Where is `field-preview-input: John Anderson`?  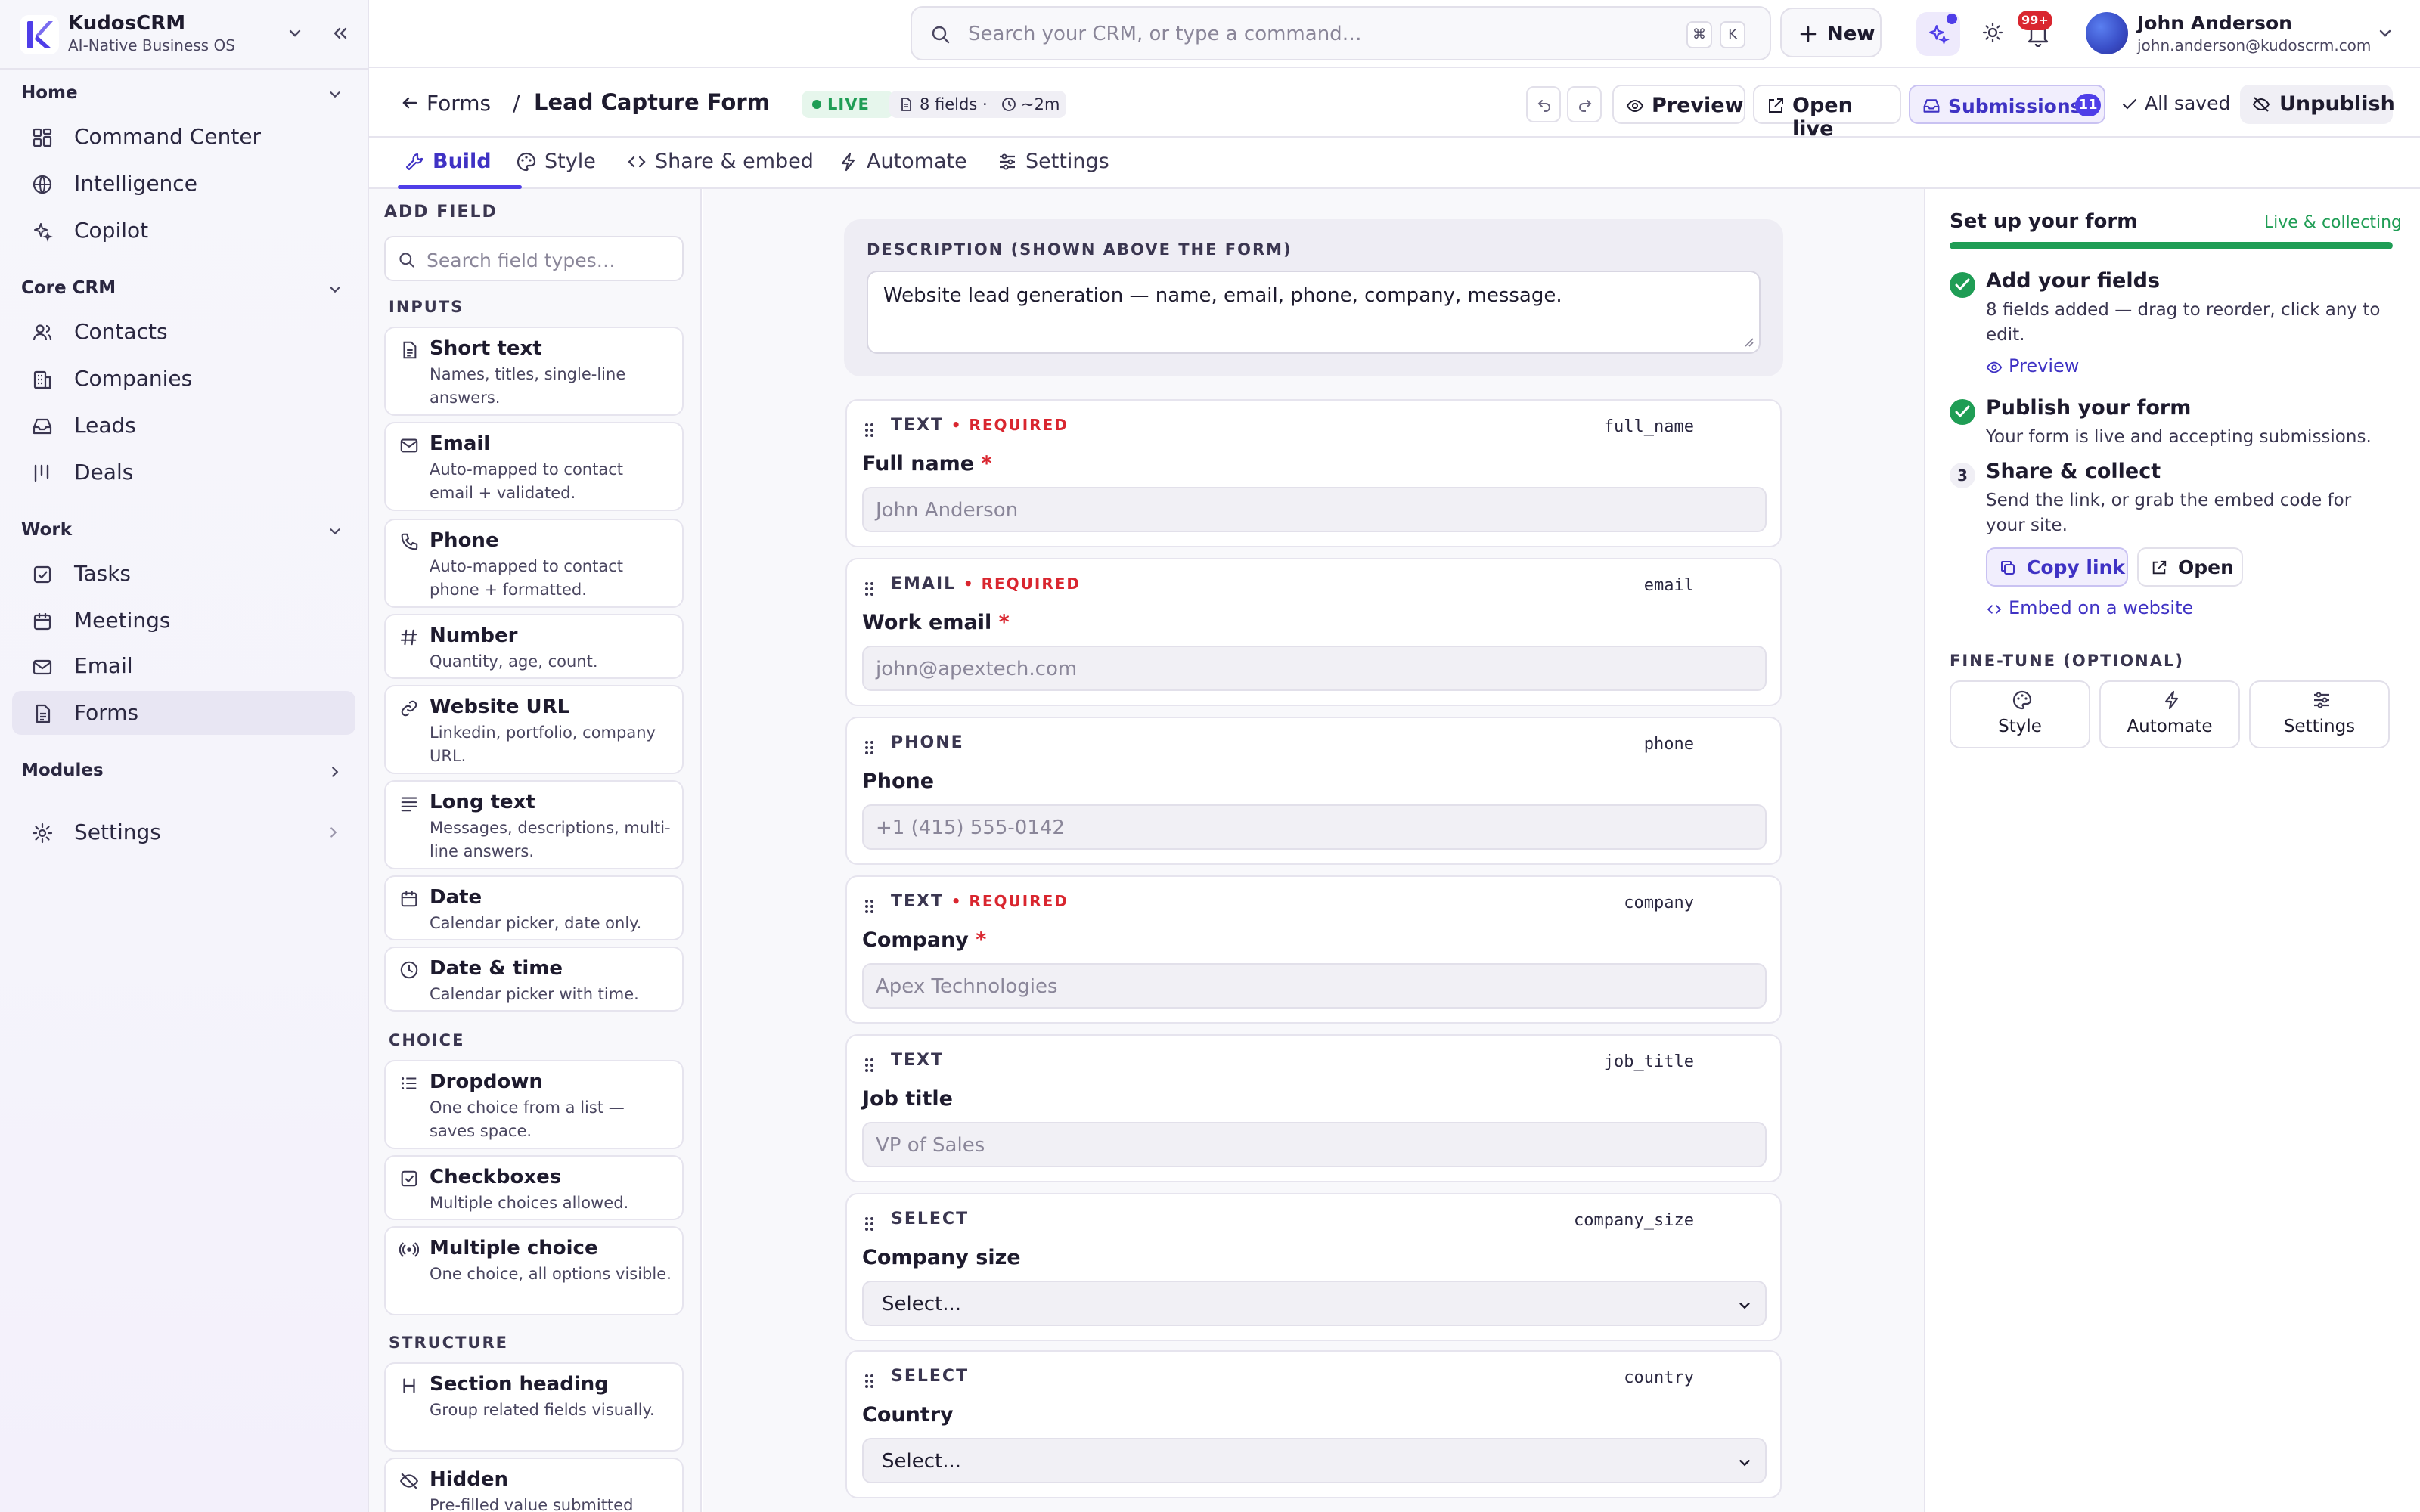
field-preview-input: John Anderson is located at coordinates (1314, 510).